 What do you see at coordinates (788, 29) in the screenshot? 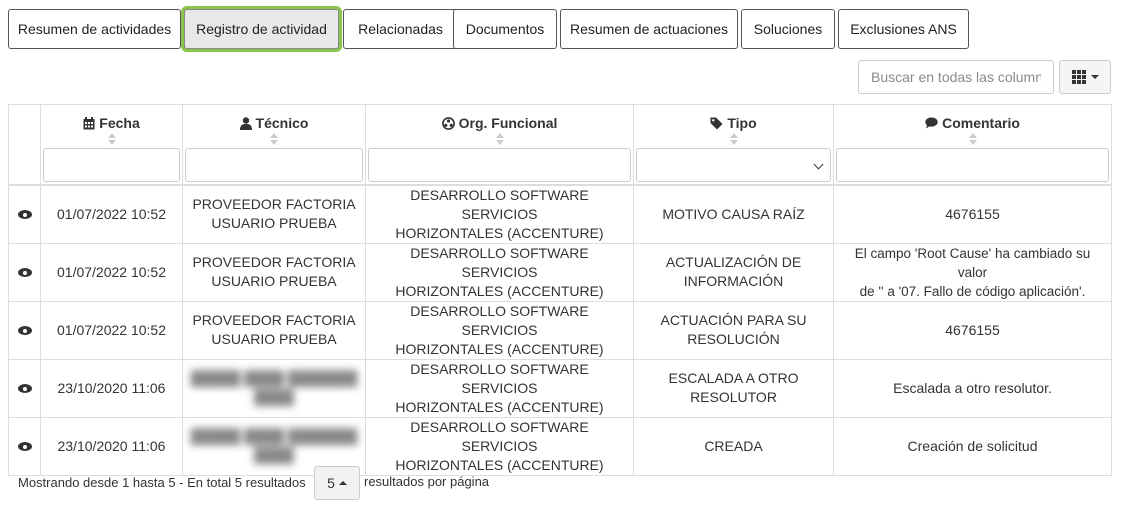
I see `tab-soluciones: Soluciones` at bounding box center [788, 29].